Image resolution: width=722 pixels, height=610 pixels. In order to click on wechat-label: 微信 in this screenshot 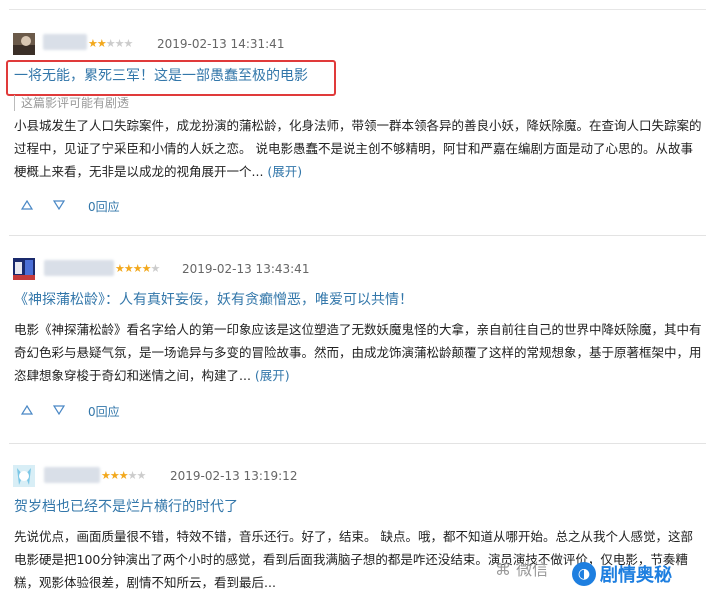, I will do `click(532, 569)`.